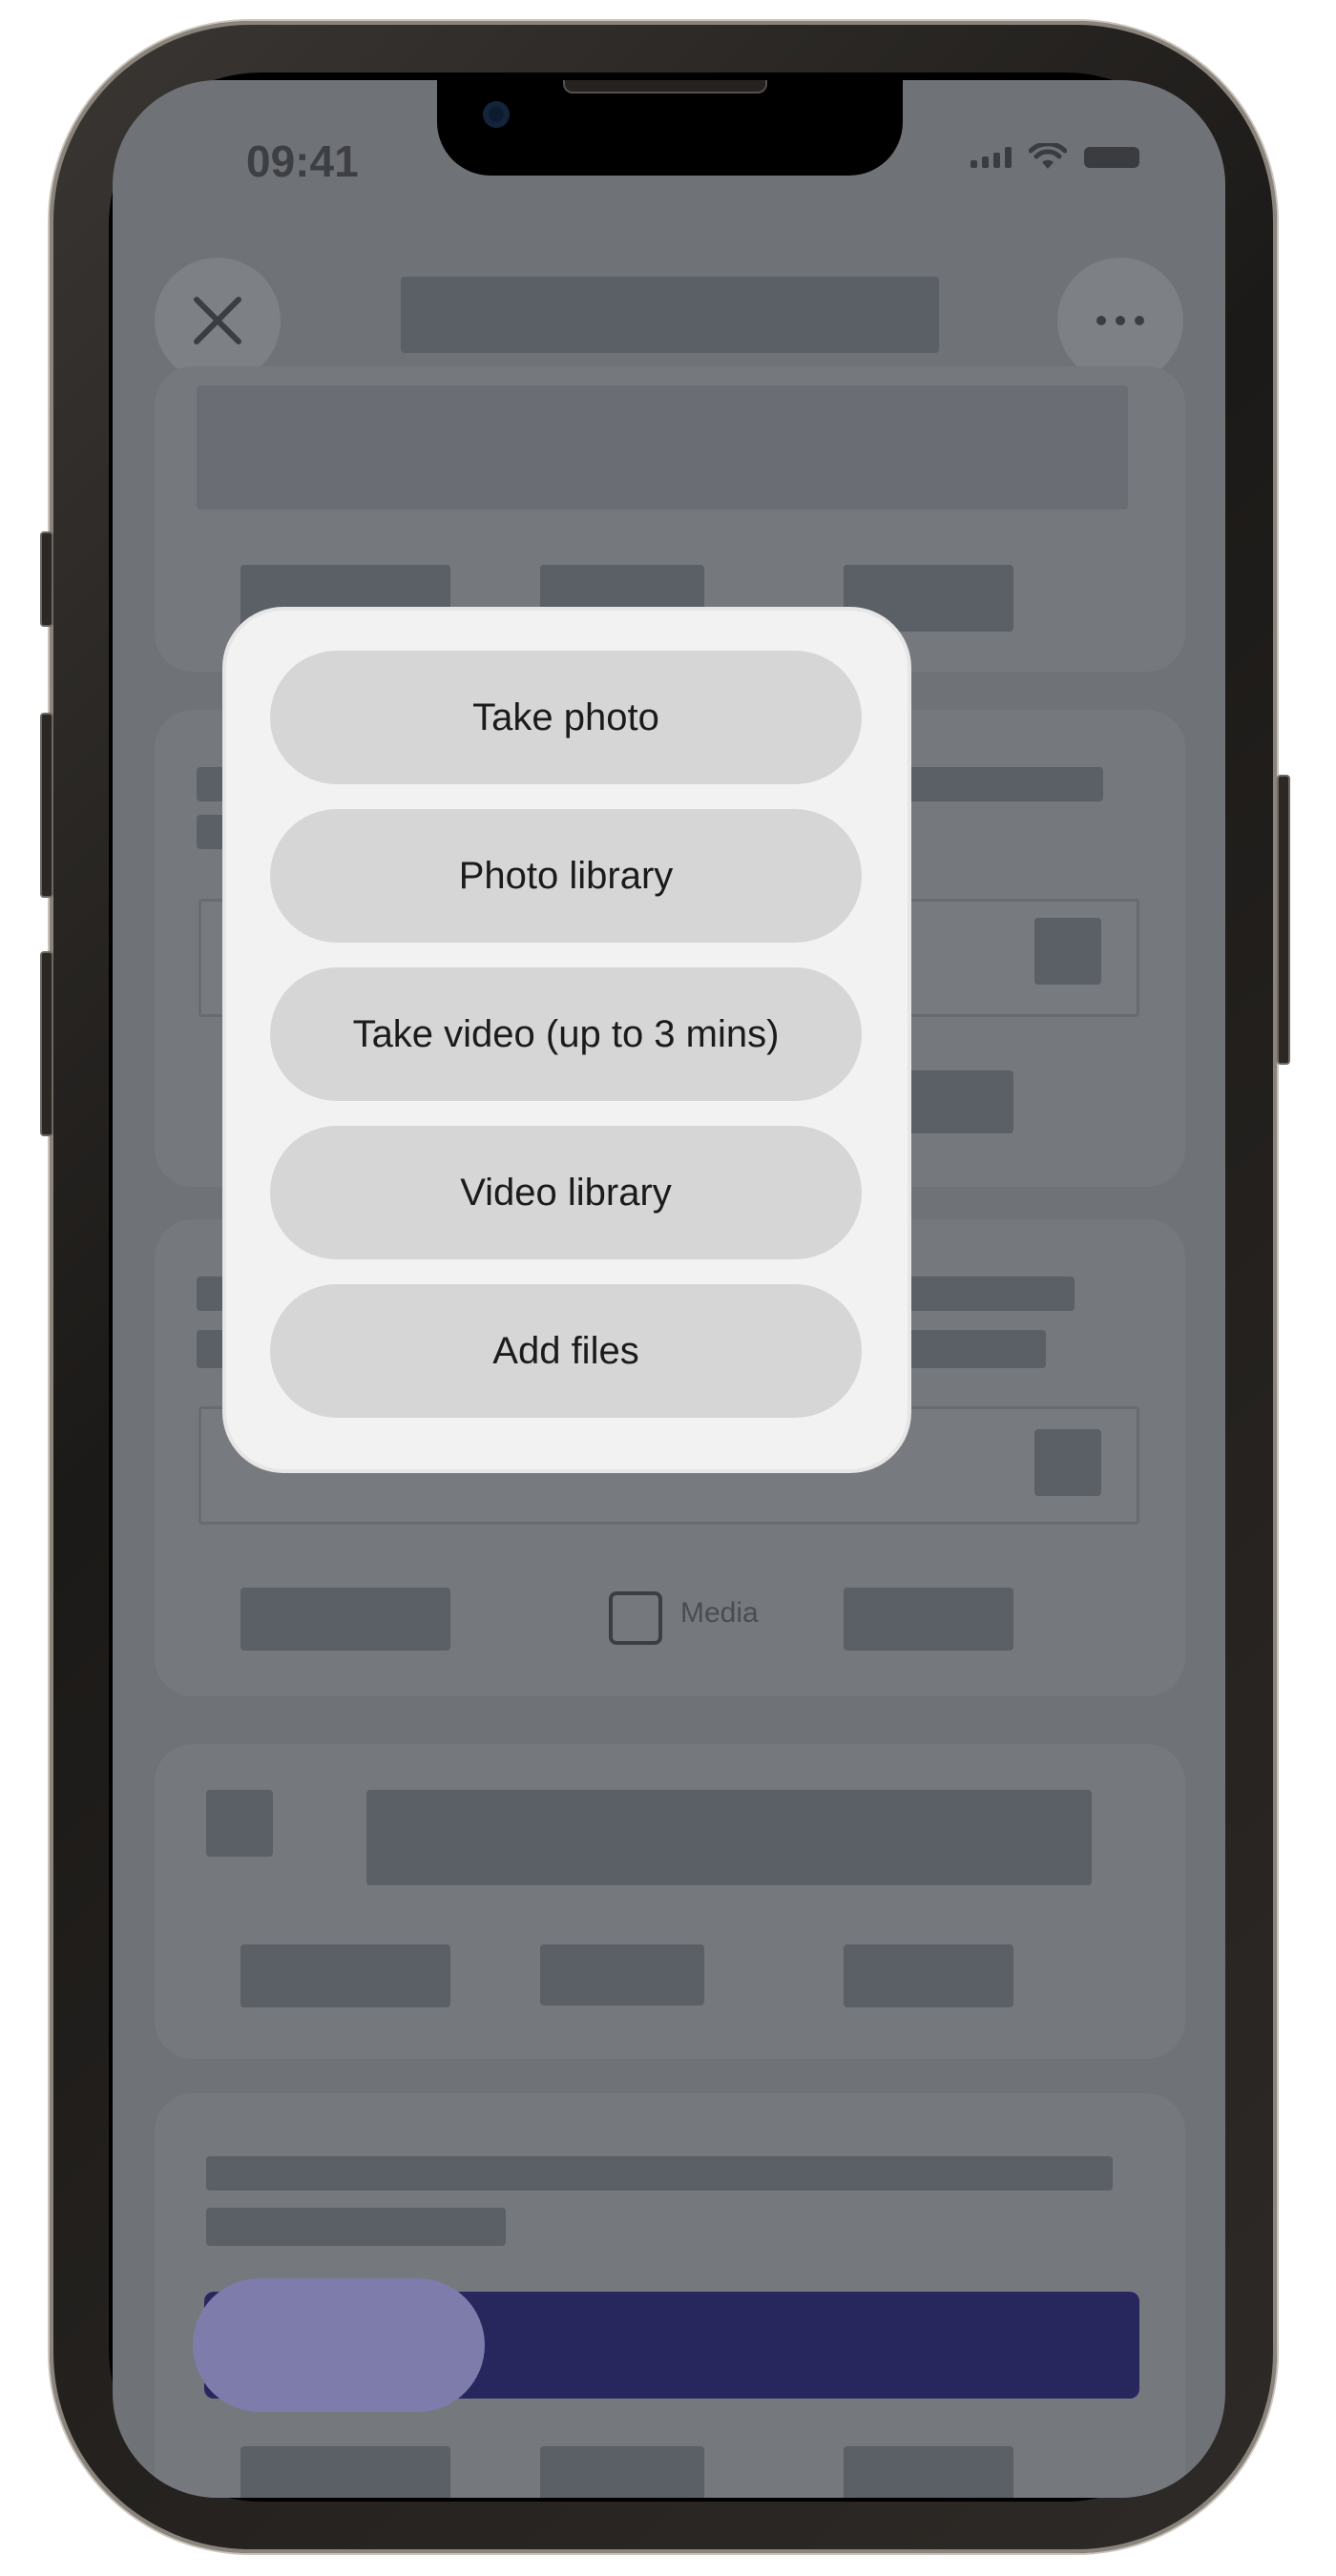  I want to click on status-icons, so click(1055, 157).